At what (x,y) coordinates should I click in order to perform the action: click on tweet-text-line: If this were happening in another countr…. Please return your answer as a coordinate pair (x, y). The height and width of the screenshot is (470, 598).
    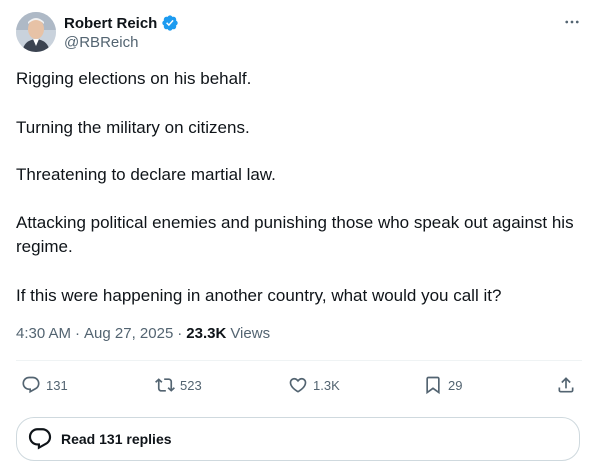
    Looking at the image, I should click on (259, 295).